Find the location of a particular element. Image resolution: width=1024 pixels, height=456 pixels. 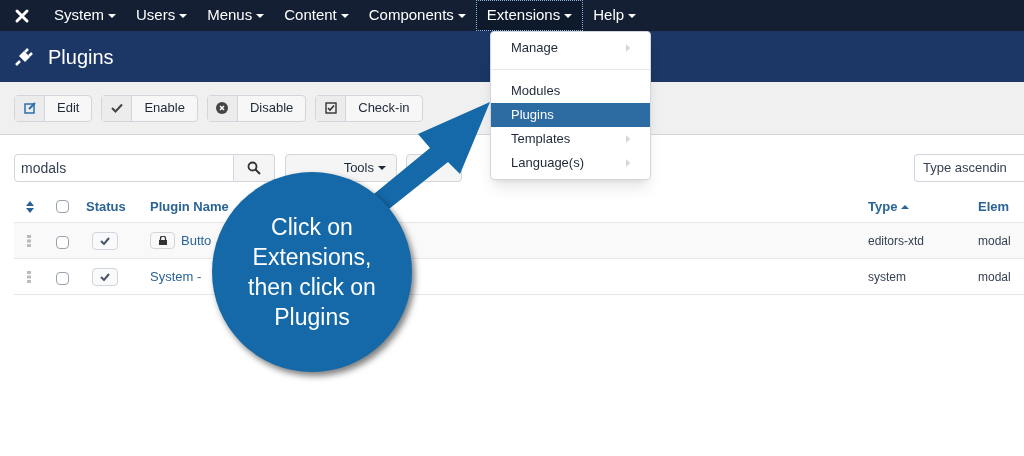

toolbar-button: Edit is located at coordinates (53, 108).